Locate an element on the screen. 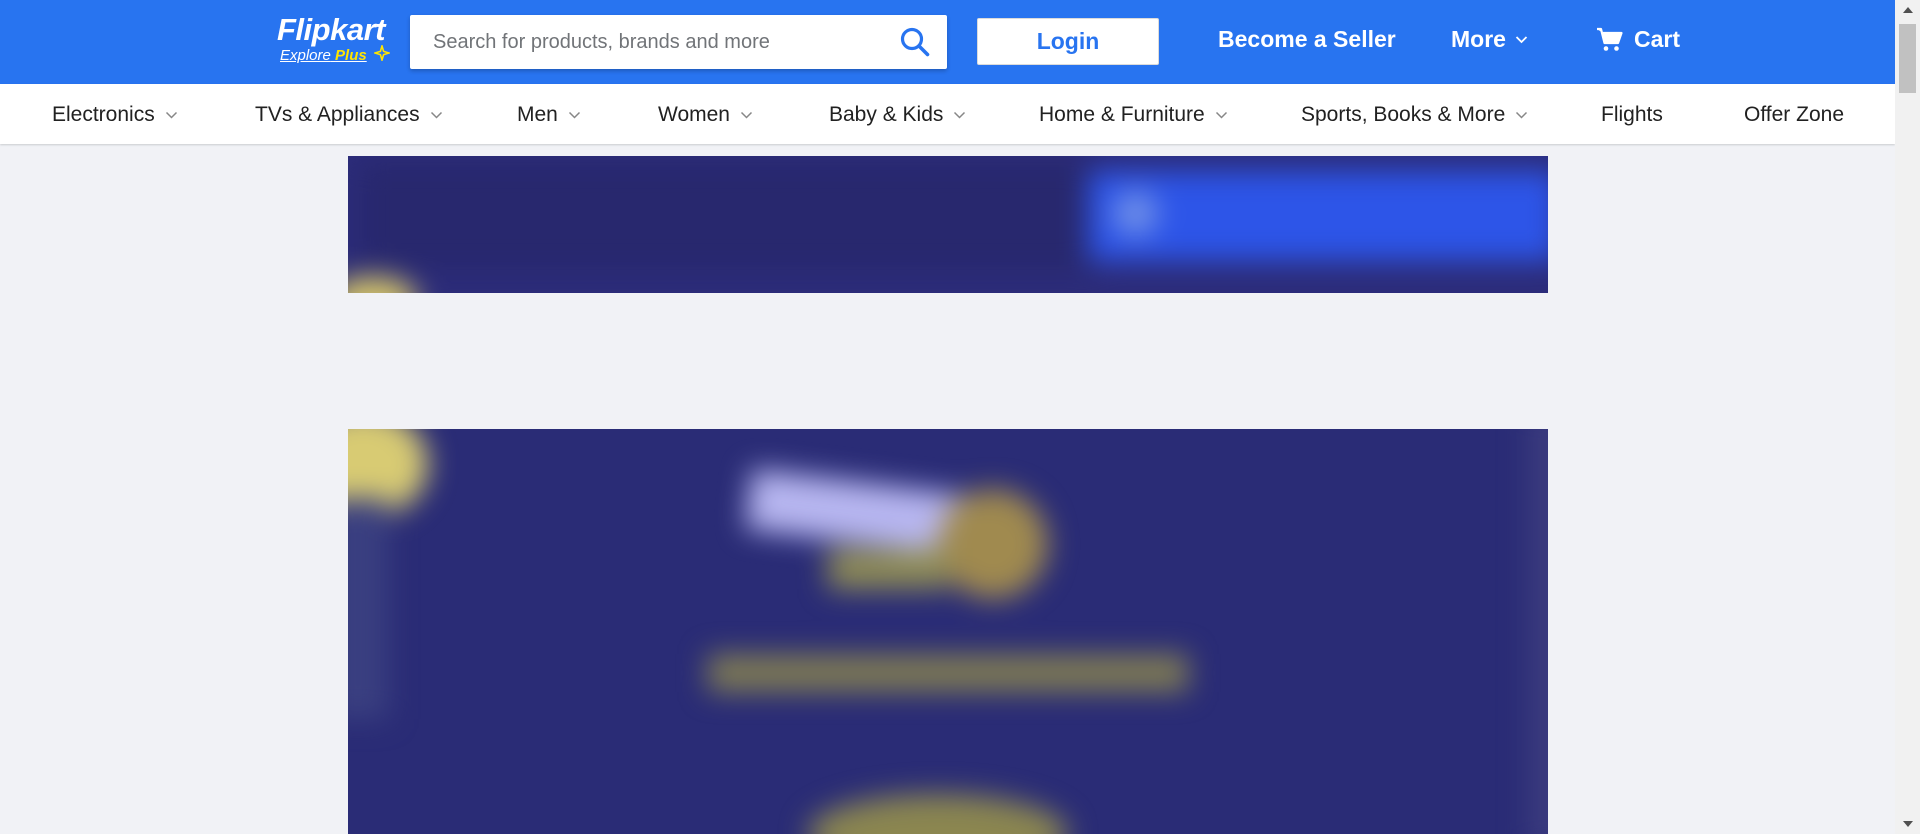  category-flights: Flights is located at coordinates (1632, 115).